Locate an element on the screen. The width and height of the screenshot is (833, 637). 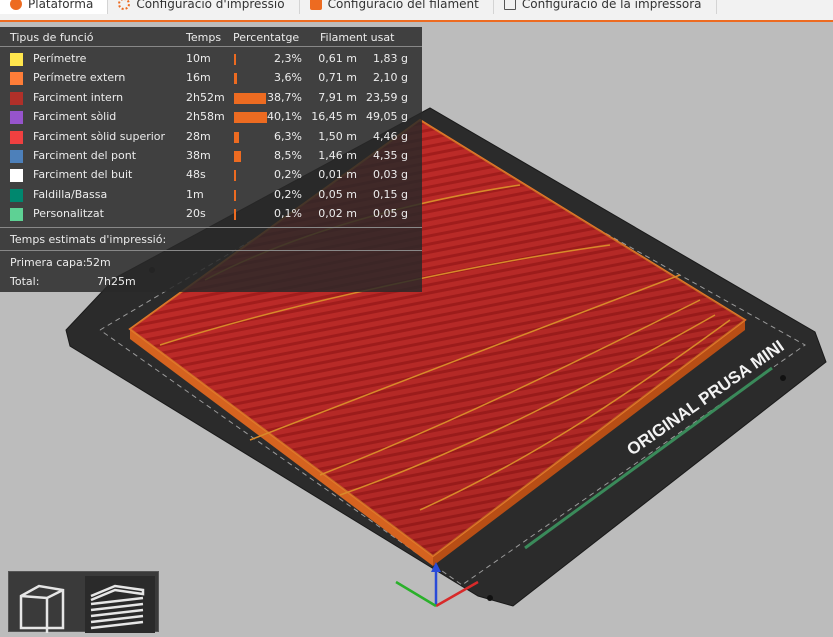
filament-length: 1,46 m is located at coordinates (337, 155).